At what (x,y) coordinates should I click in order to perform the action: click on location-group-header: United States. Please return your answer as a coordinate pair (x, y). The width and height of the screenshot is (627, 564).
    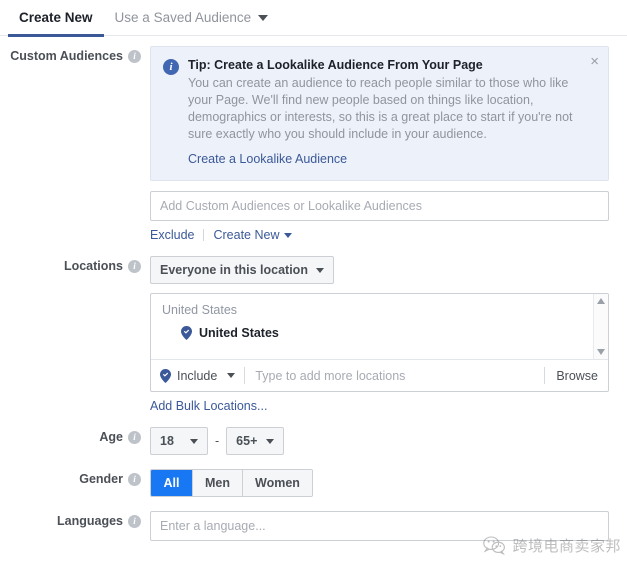
    Looking at the image, I should click on (200, 310).